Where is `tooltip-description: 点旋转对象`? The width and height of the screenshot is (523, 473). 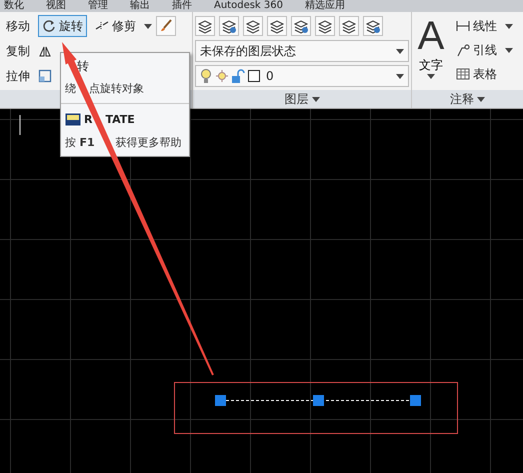
tooltip-description: 点旋转对象 is located at coordinates (116, 88).